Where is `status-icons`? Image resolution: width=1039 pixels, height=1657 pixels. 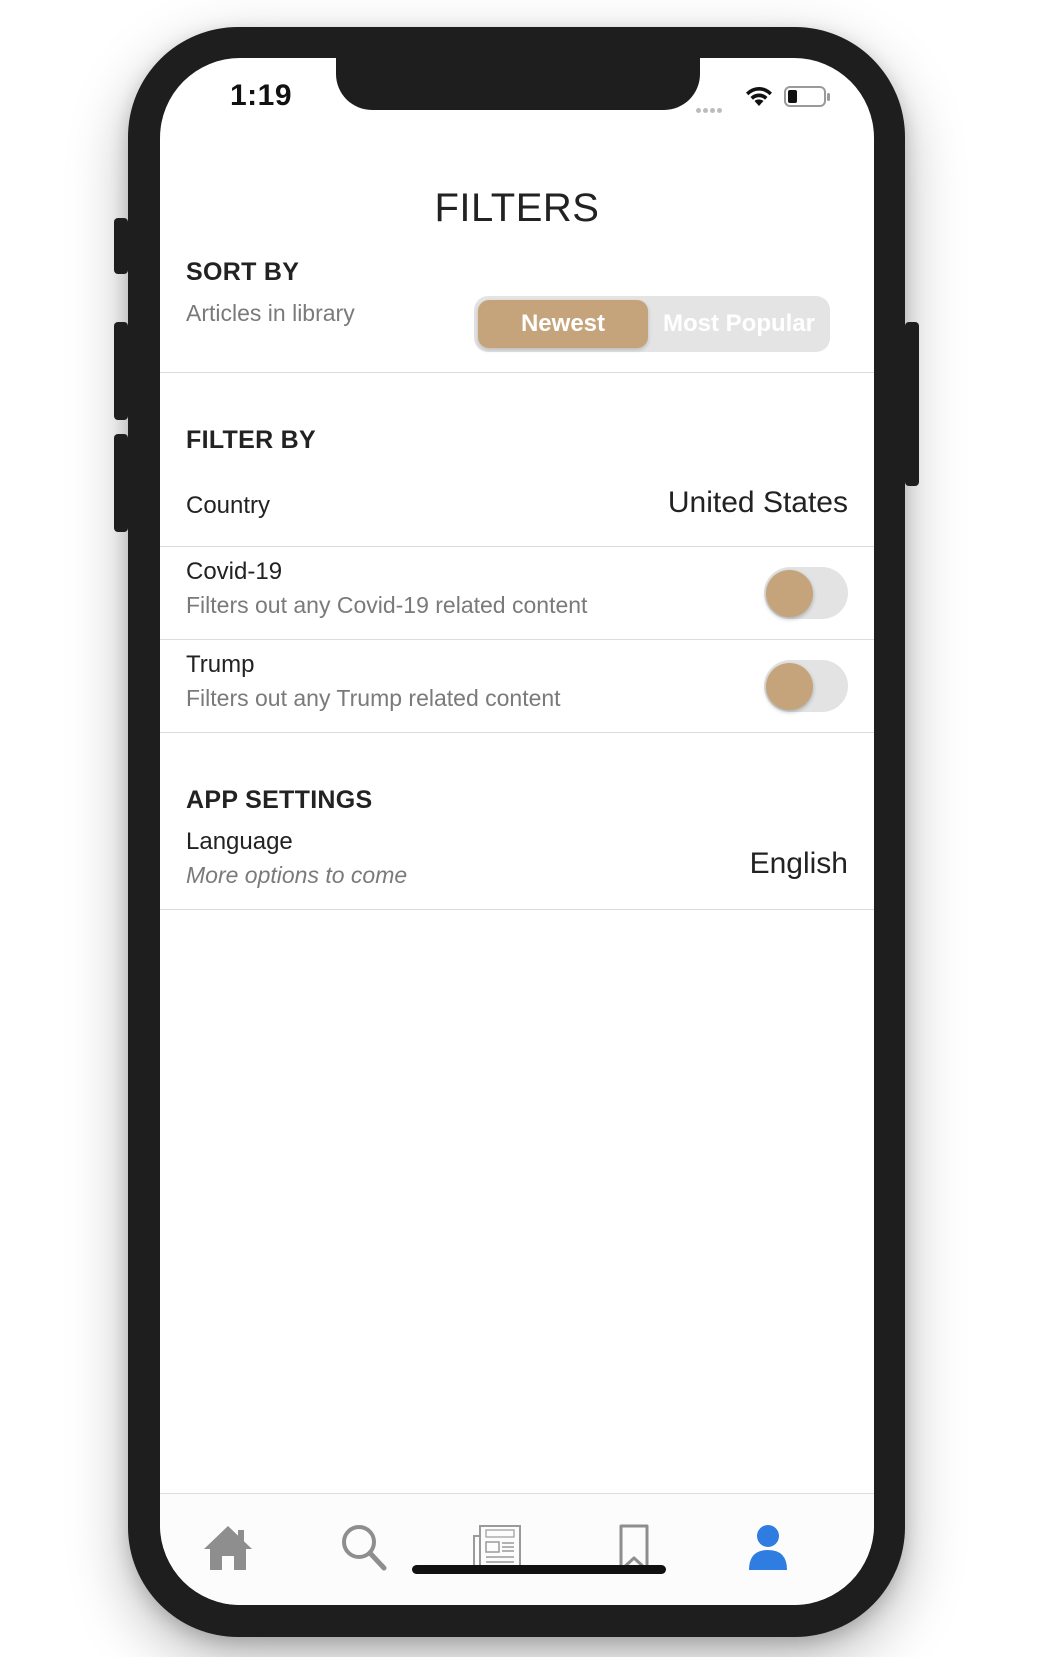
status-icons is located at coordinates (767, 99).